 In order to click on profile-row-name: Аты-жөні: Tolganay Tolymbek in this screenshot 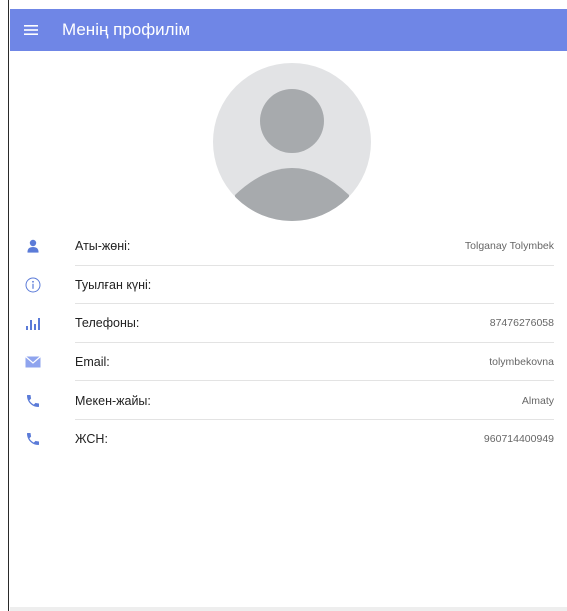, I will do `click(288, 246)`.